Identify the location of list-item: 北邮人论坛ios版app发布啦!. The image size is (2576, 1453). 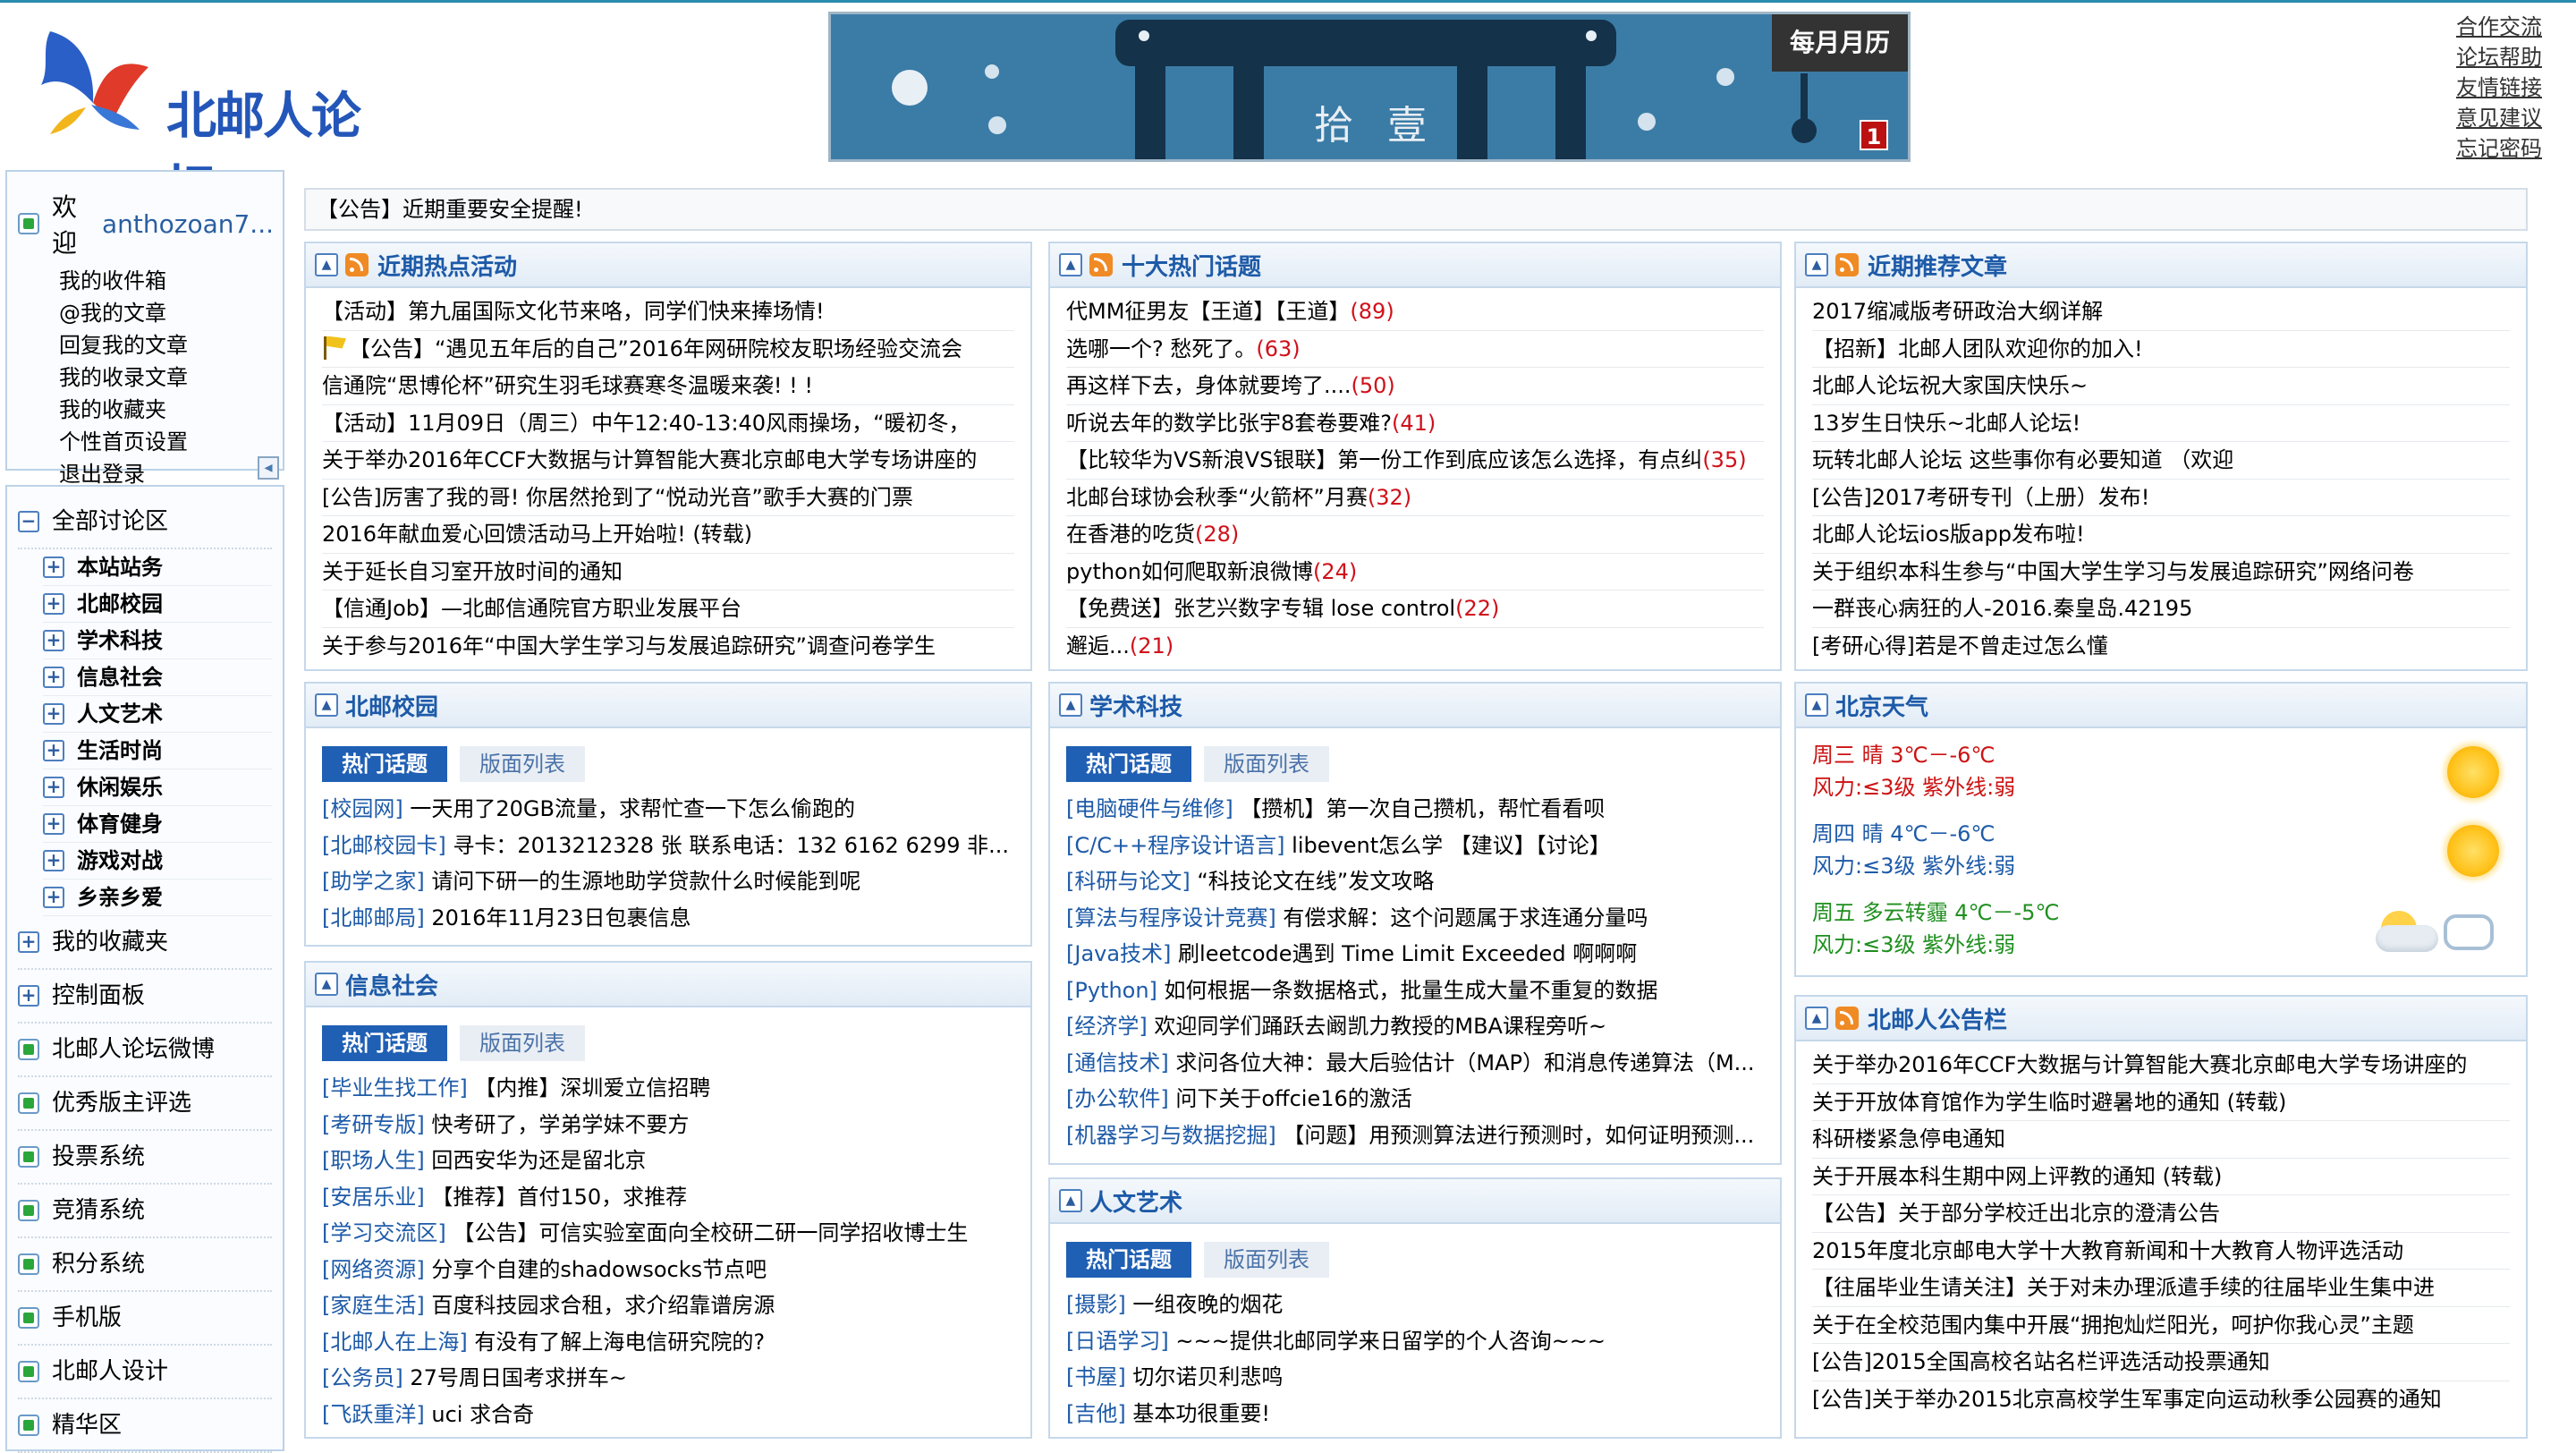
(2161, 535).